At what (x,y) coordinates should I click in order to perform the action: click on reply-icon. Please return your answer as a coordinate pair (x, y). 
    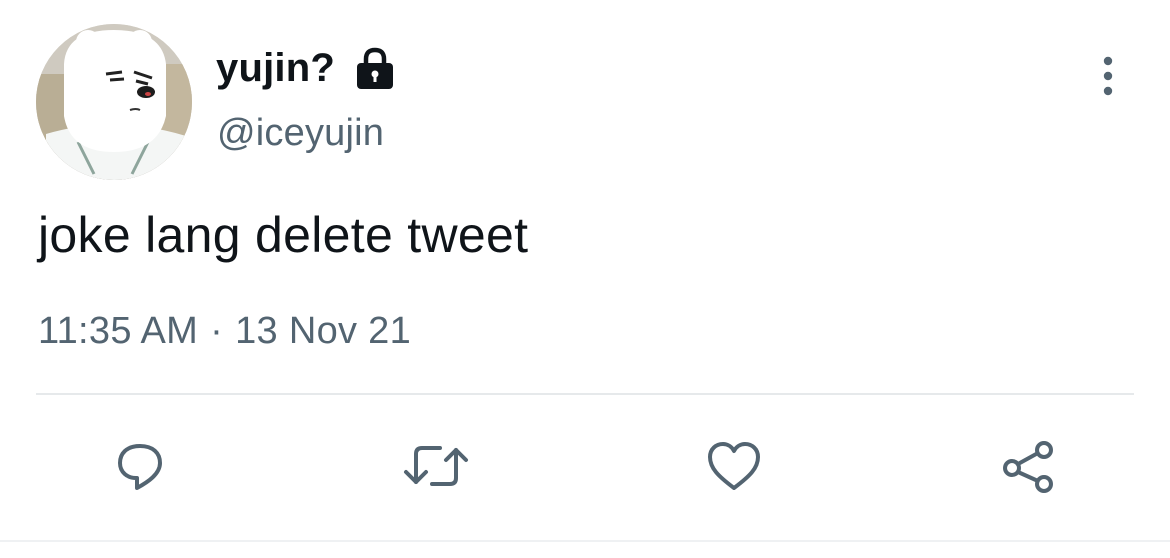
    Looking at the image, I should click on (140, 467).